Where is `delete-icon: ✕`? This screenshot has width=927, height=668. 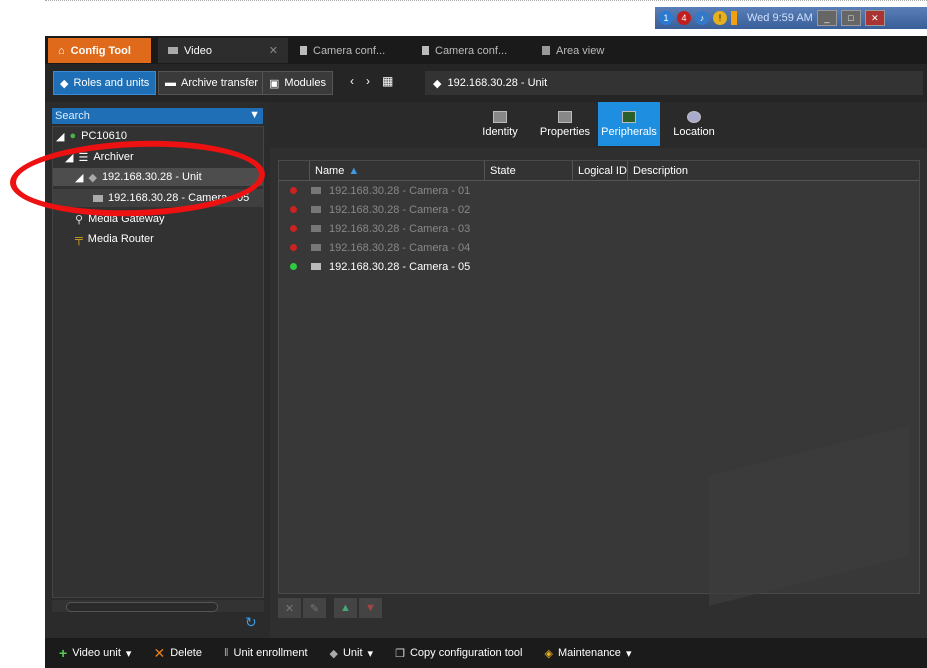 delete-icon: ✕ is located at coordinates (159, 652).